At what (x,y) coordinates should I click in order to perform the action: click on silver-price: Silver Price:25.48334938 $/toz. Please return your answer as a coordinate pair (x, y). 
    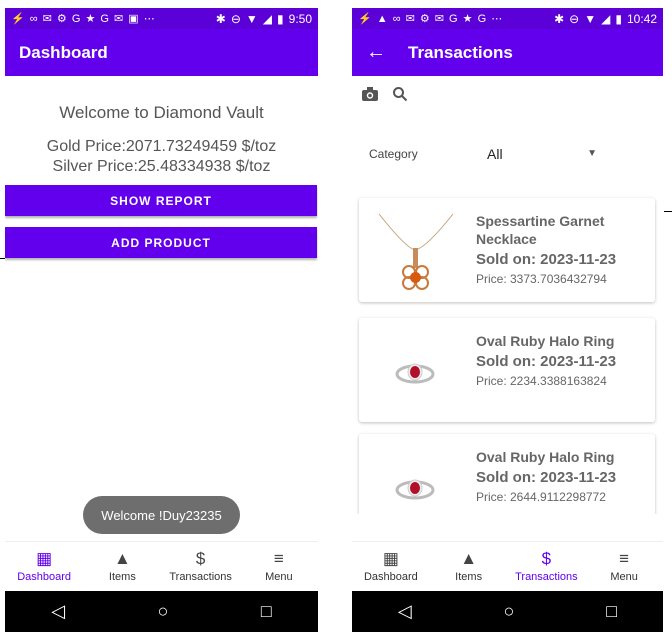
    Looking at the image, I should click on (161, 166).